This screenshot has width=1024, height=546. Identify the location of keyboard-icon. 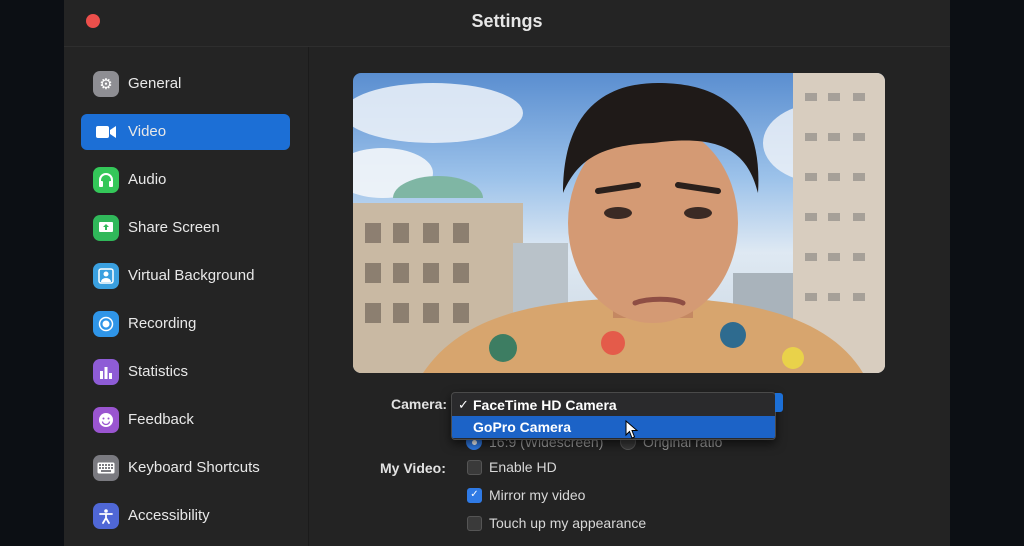
(106, 468).